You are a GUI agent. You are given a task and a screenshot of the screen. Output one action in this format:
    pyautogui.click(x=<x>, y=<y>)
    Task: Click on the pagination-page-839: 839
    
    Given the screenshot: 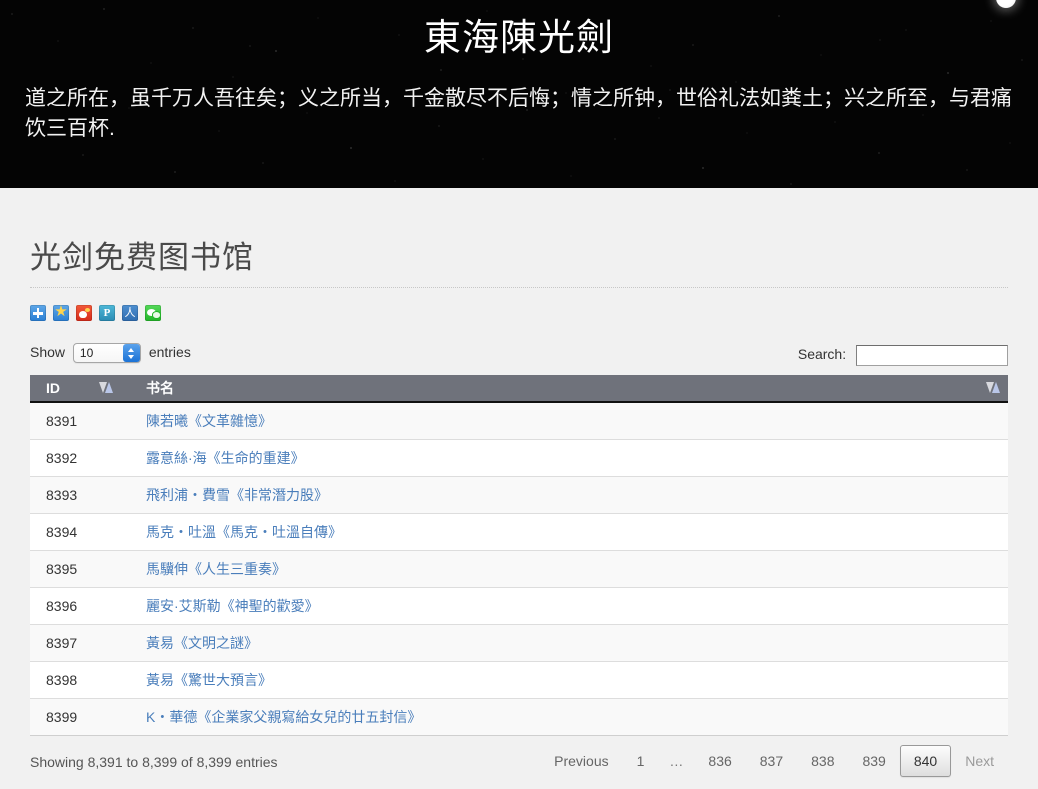 What is the action you would take?
    pyautogui.click(x=873, y=761)
    